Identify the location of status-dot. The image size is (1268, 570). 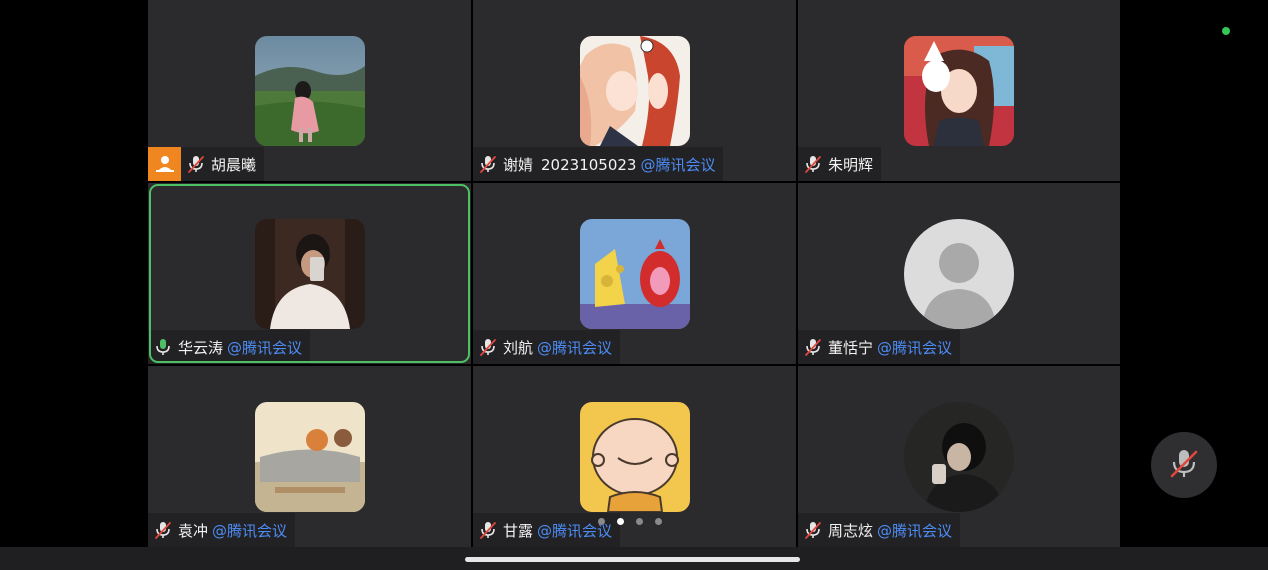
(1226, 31).